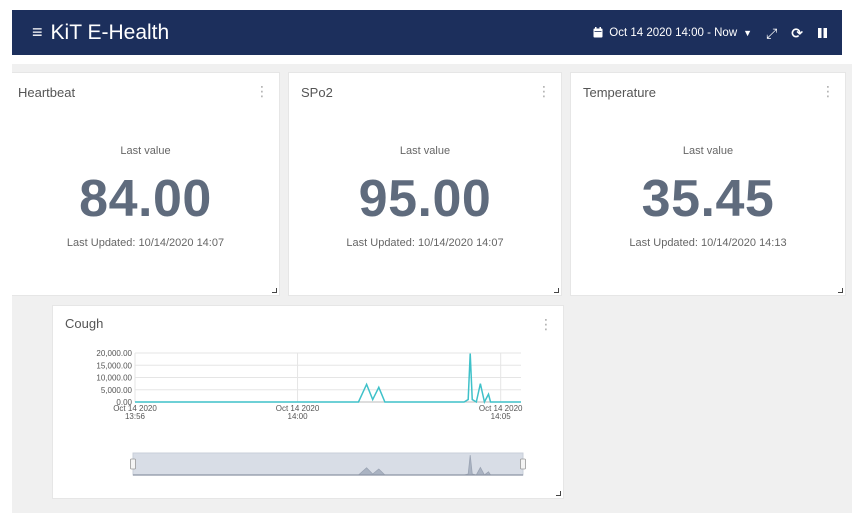 The image size is (852, 513). I want to click on brand: ≡ KiT E-Health, so click(100, 32).